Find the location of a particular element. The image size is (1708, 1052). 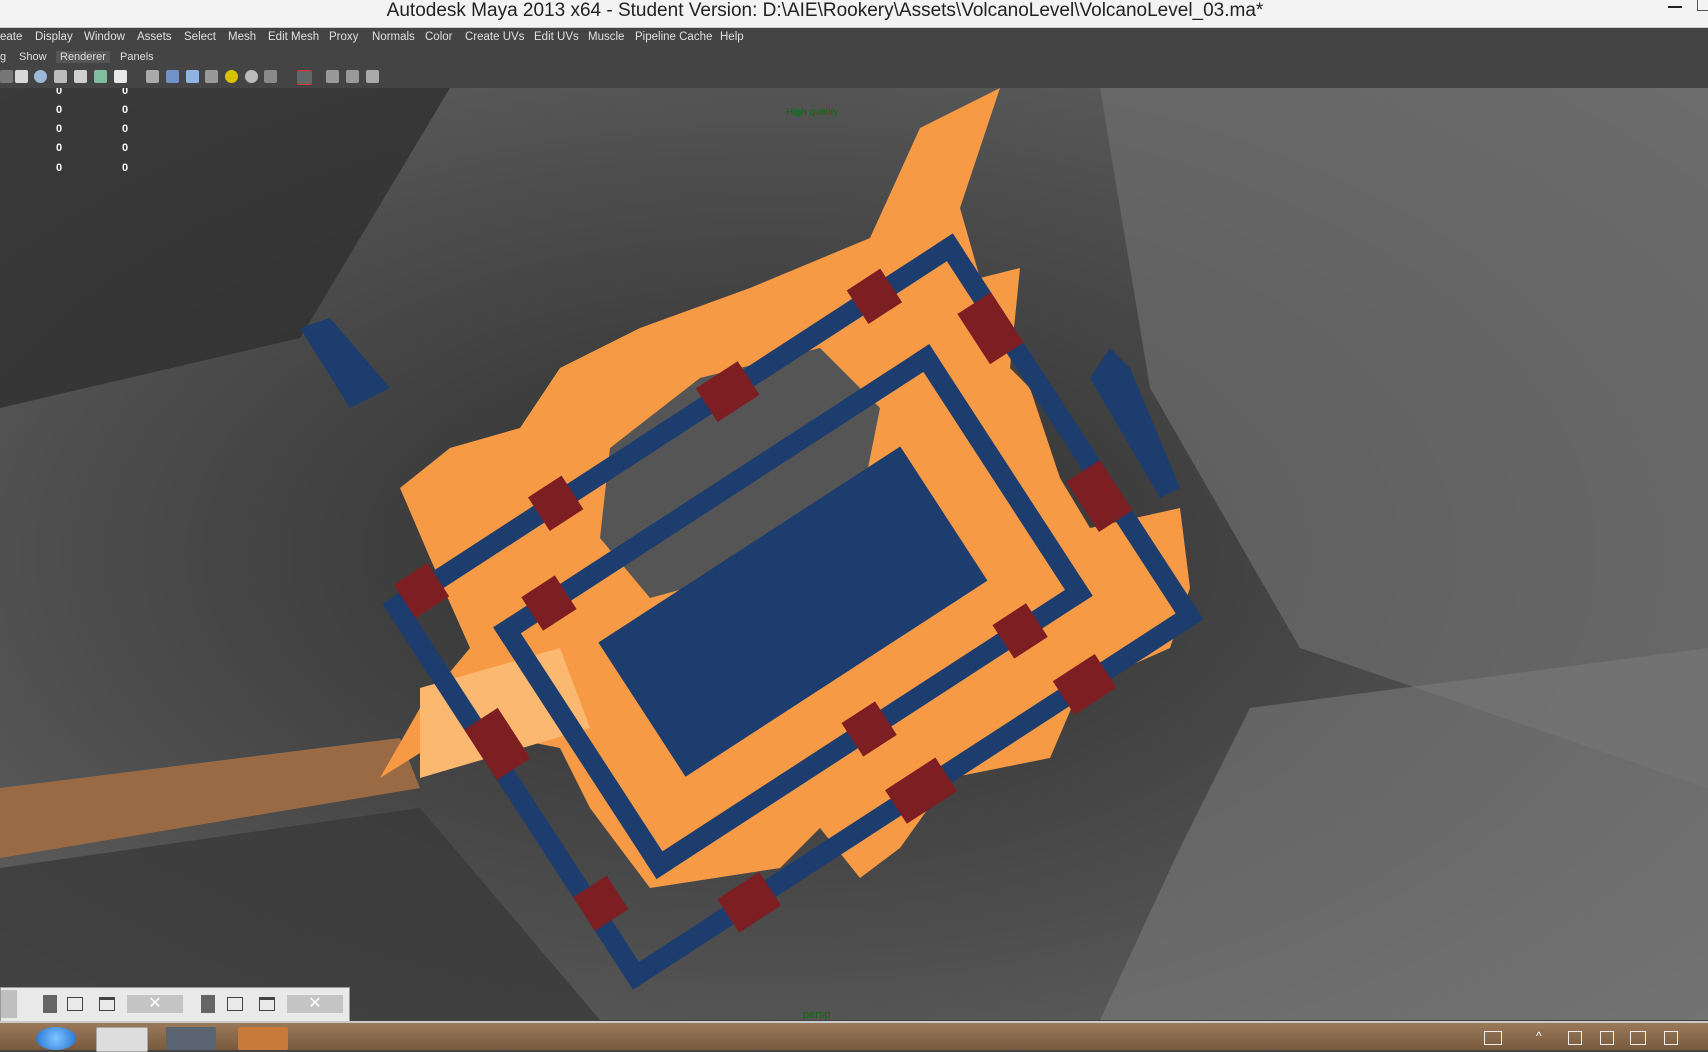

camera-name-label: persp is located at coordinates (817, 1014).